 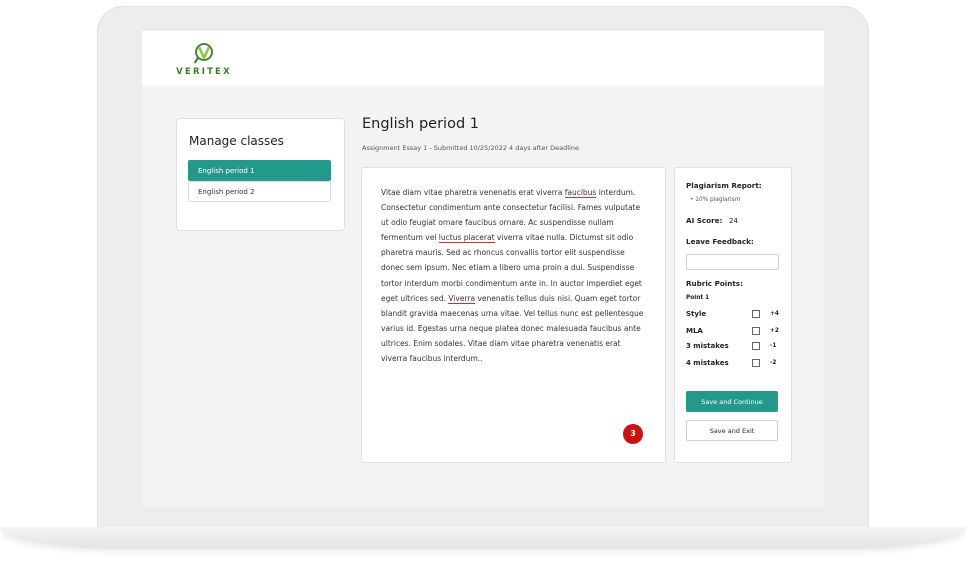 What do you see at coordinates (707, 363) in the screenshot?
I see `rubric-item-label: 4 mistakes` at bounding box center [707, 363].